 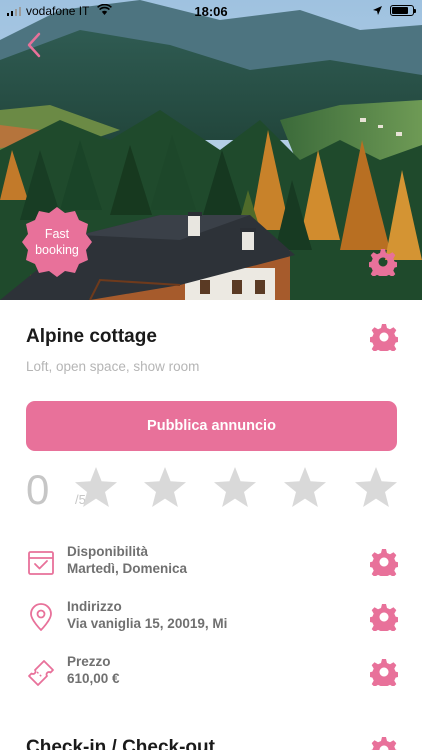 I want to click on rating-score: 0, so click(x=38, y=489).